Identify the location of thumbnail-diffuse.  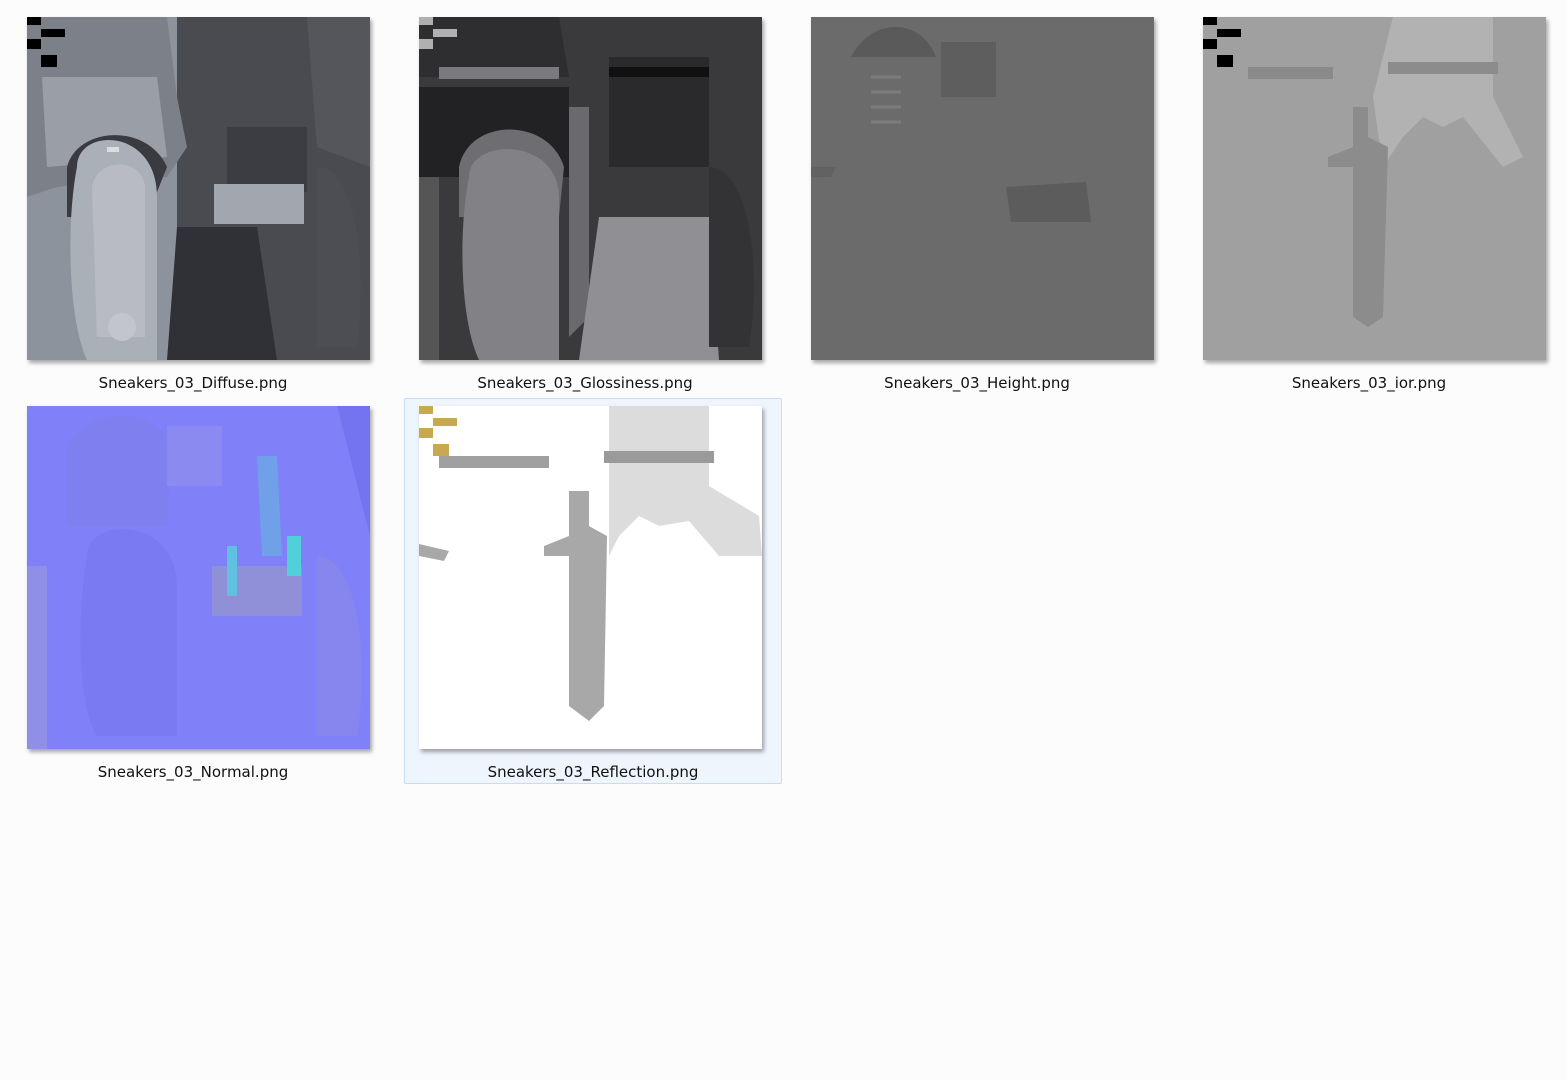
(198, 188).